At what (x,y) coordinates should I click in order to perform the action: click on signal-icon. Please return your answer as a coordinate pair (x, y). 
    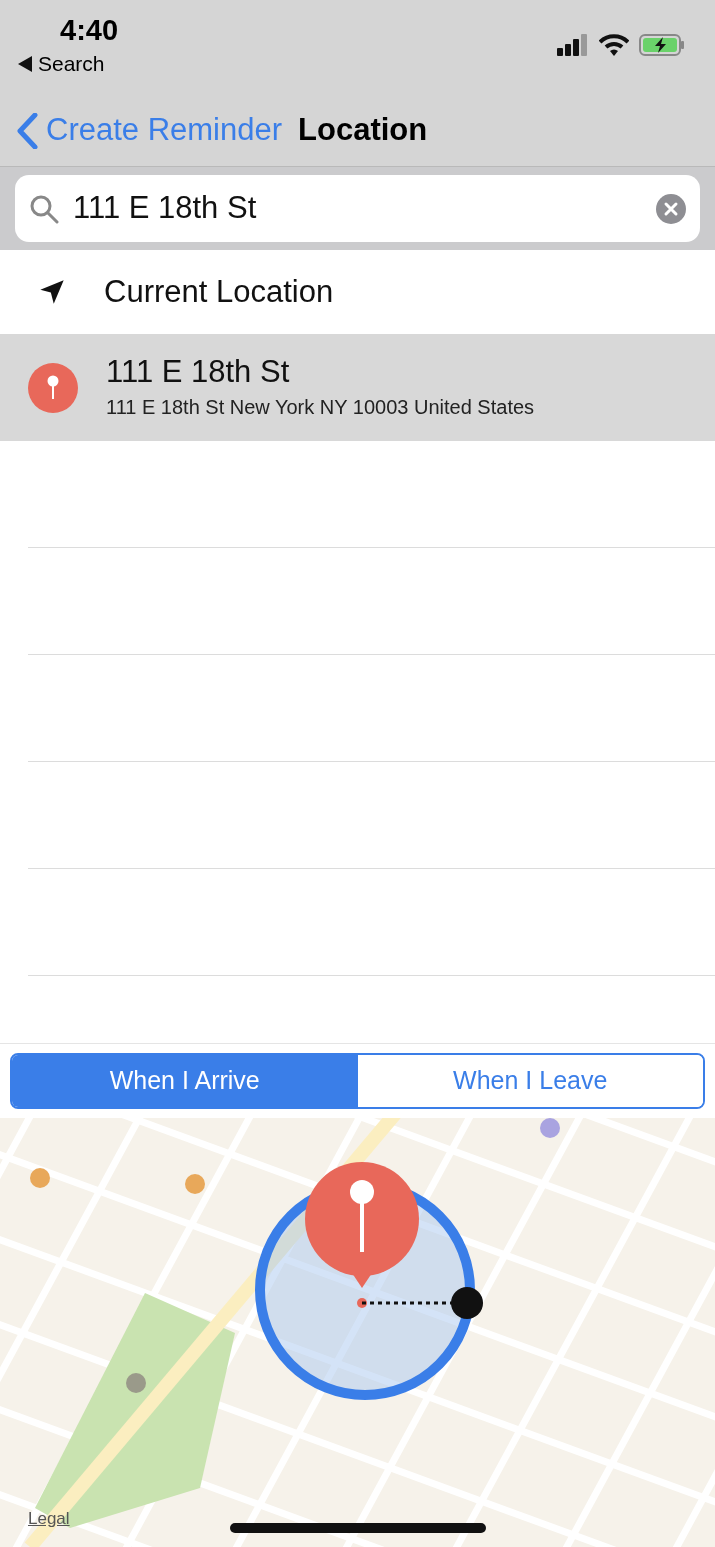
    Looking at the image, I should click on (573, 45).